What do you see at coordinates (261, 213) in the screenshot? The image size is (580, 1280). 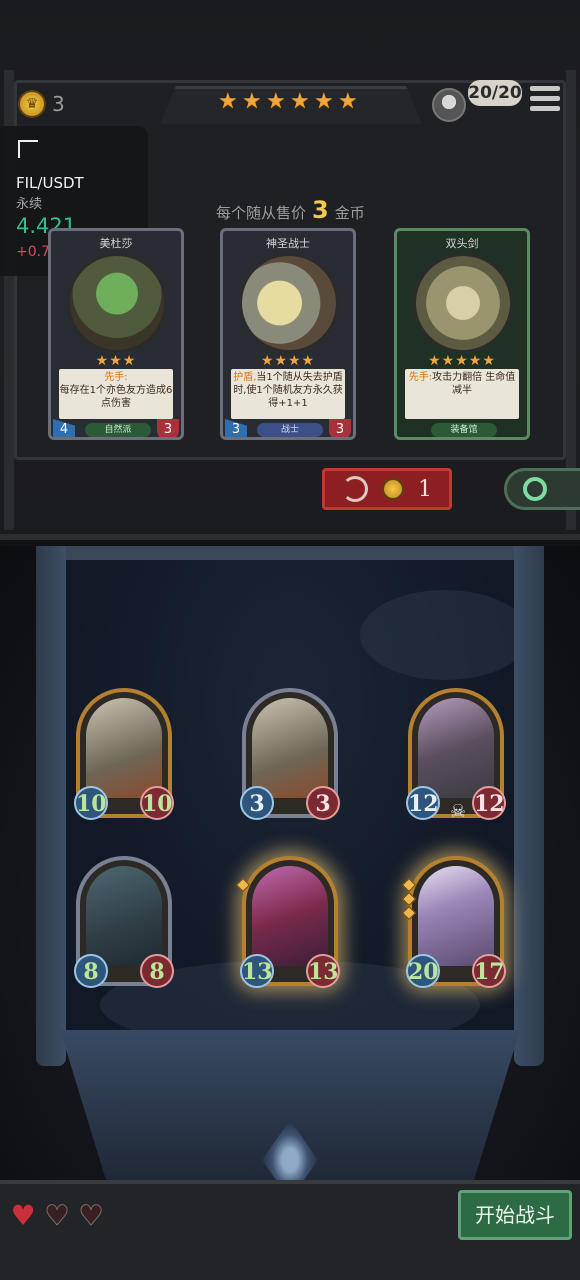 I see `sell-prefix: 每个随从售价` at bounding box center [261, 213].